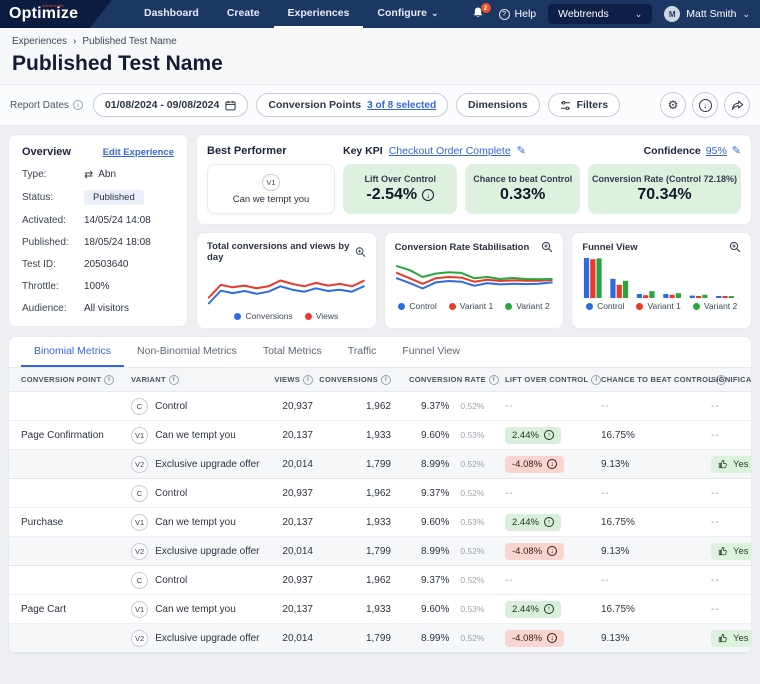 The width and height of the screenshot is (760, 684). I want to click on column-header: Variant i, so click(190, 379).